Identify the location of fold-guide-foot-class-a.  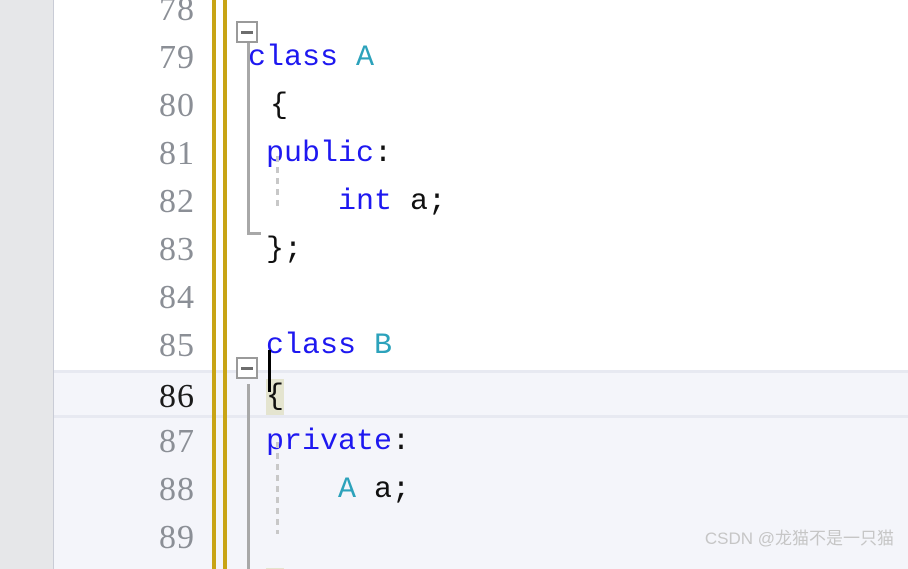
(254, 233).